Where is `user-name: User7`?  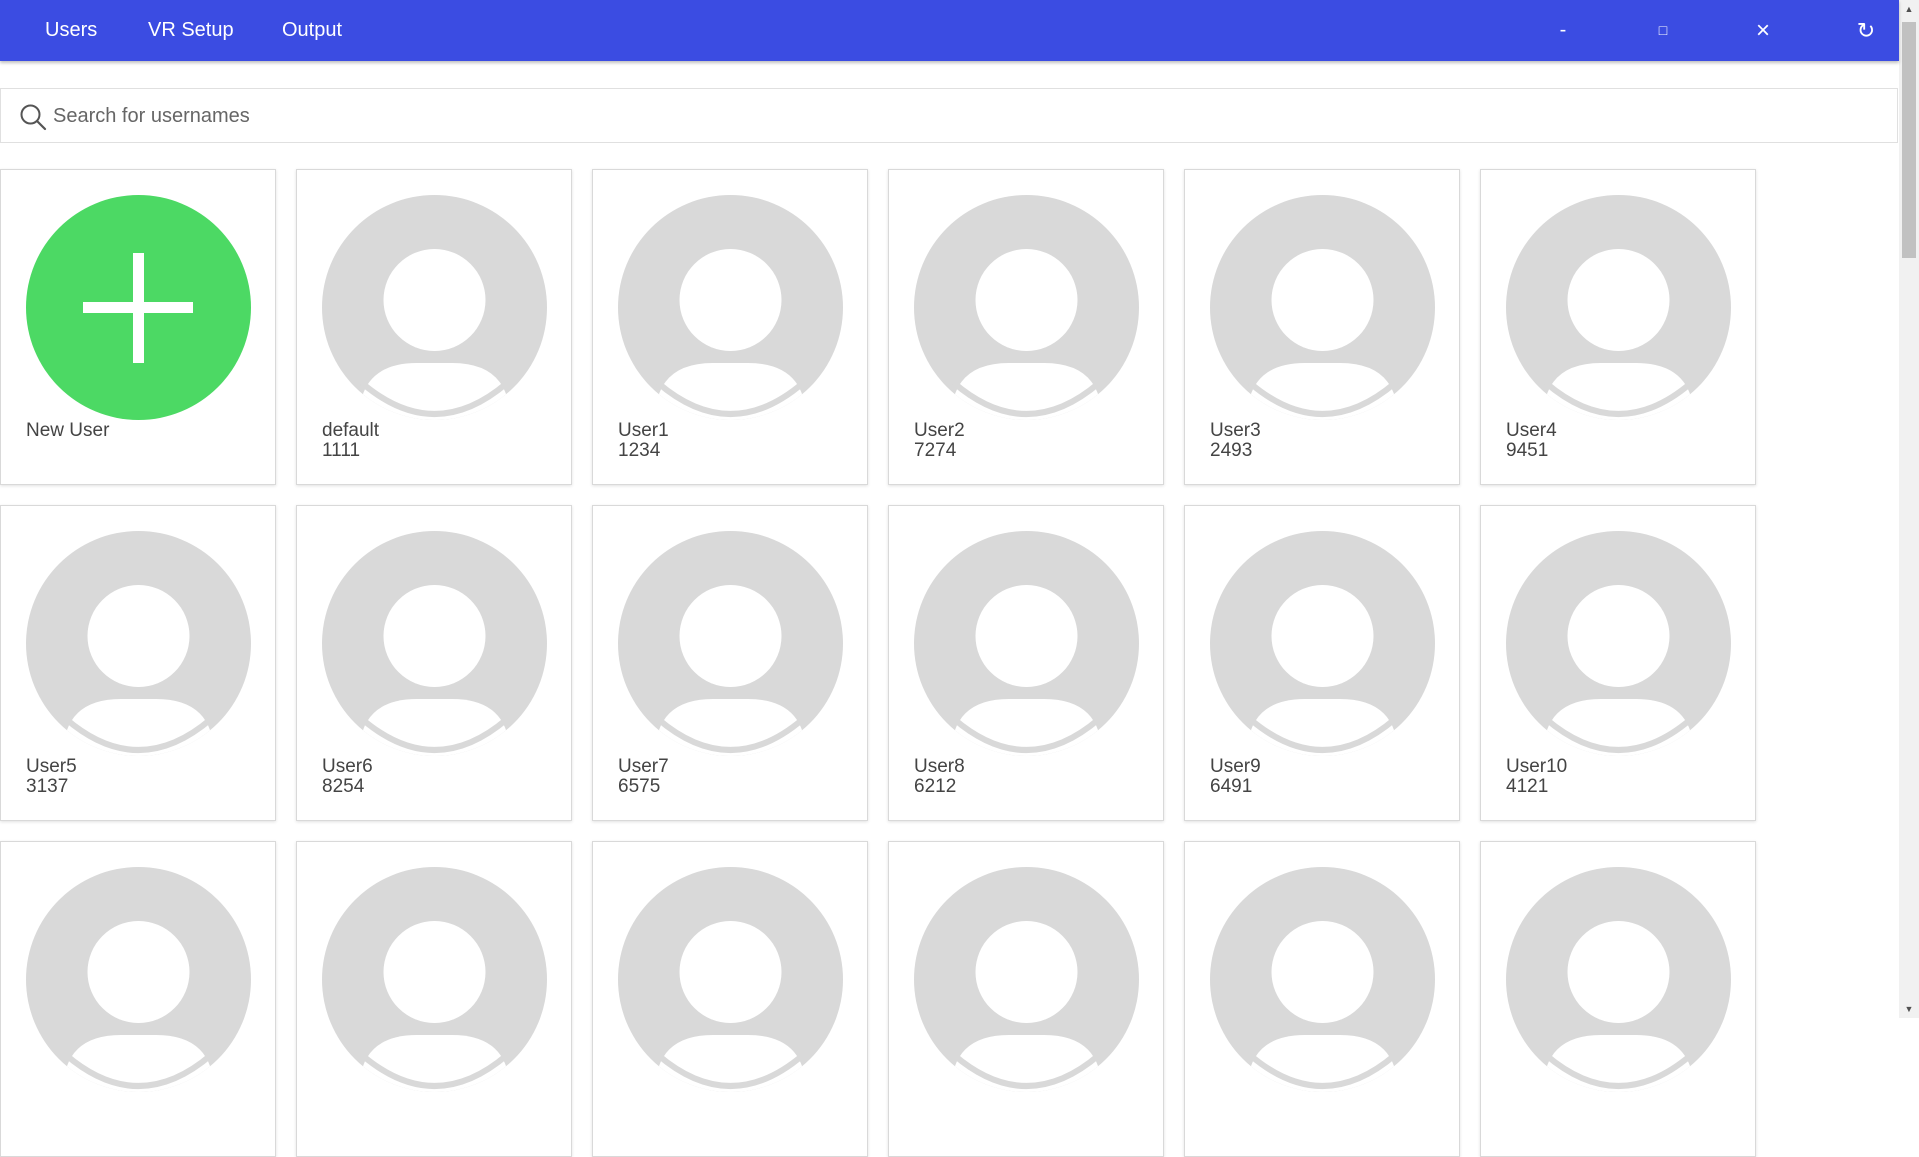
user-name: User7 is located at coordinates (643, 766).